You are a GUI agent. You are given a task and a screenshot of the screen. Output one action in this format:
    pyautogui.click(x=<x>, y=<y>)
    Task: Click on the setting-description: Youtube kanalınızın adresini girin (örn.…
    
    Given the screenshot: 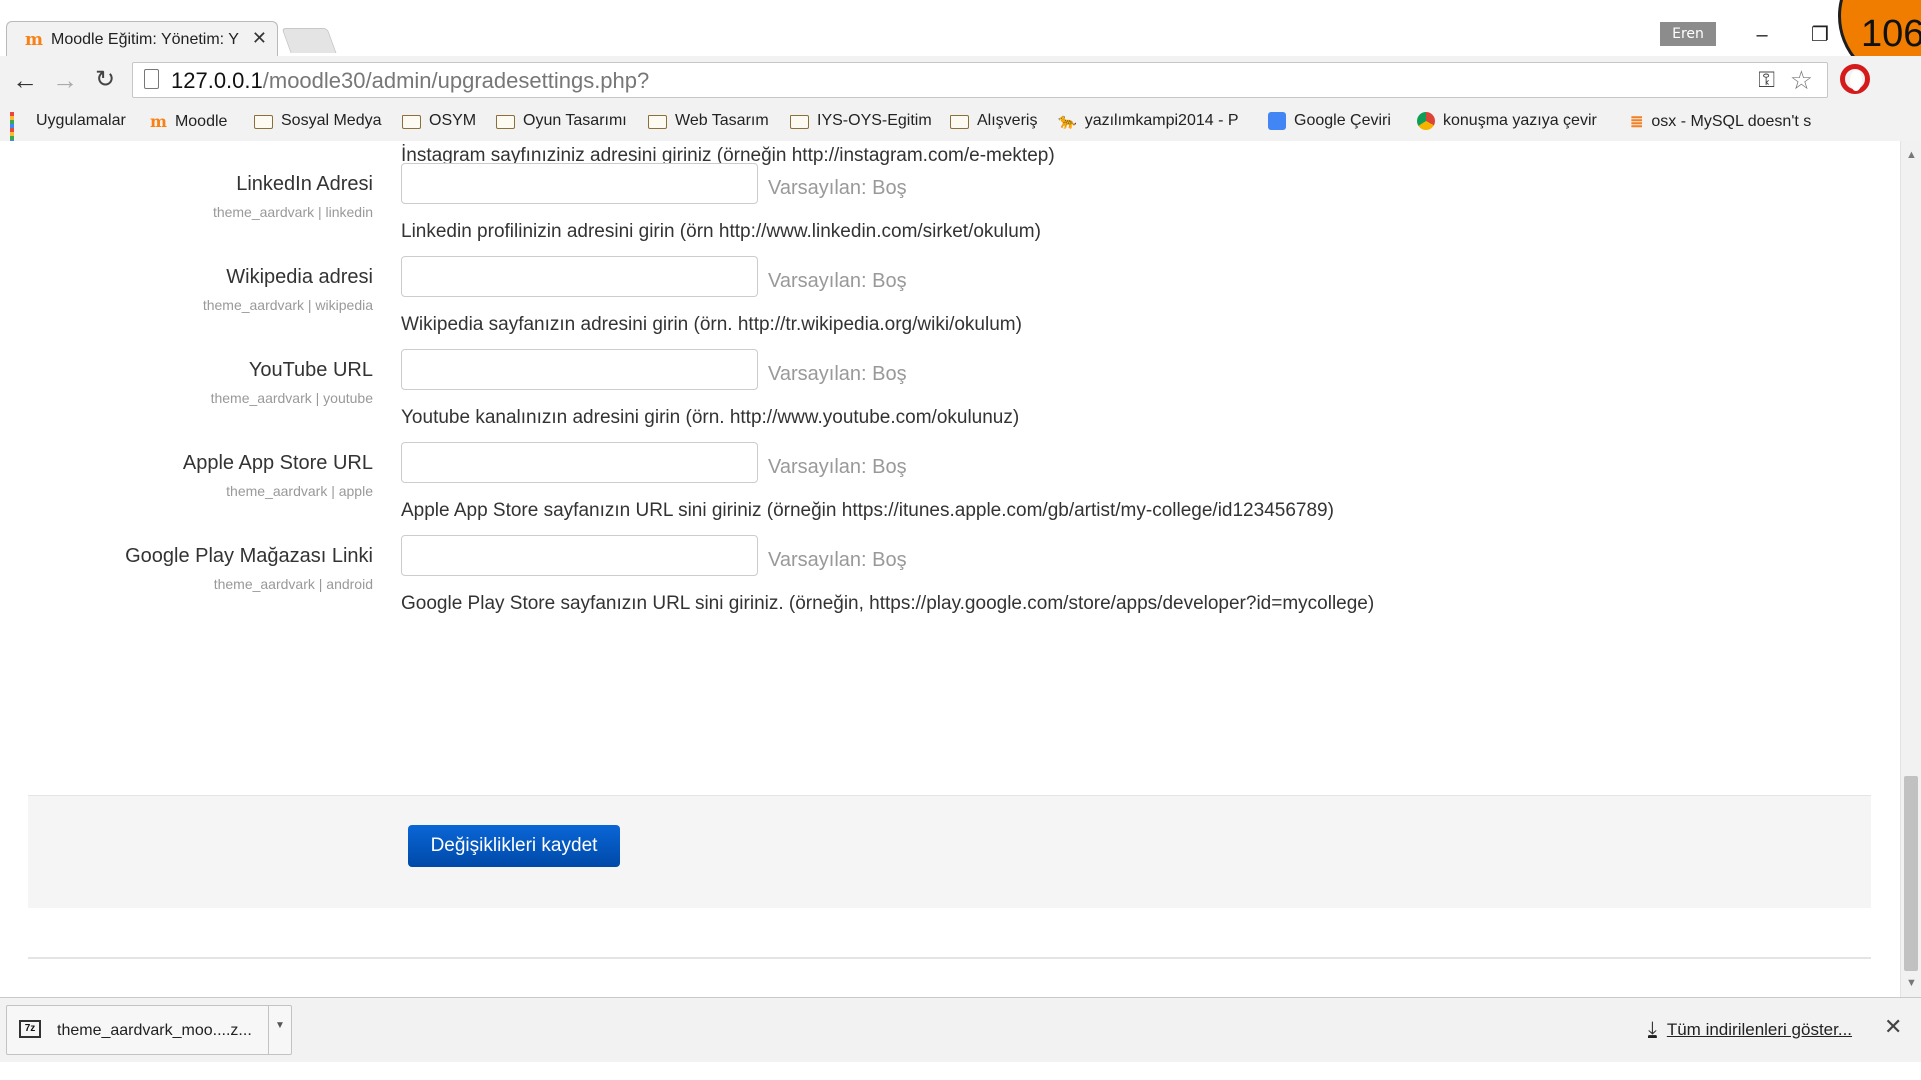 What is the action you would take?
    pyautogui.click(x=710, y=417)
    